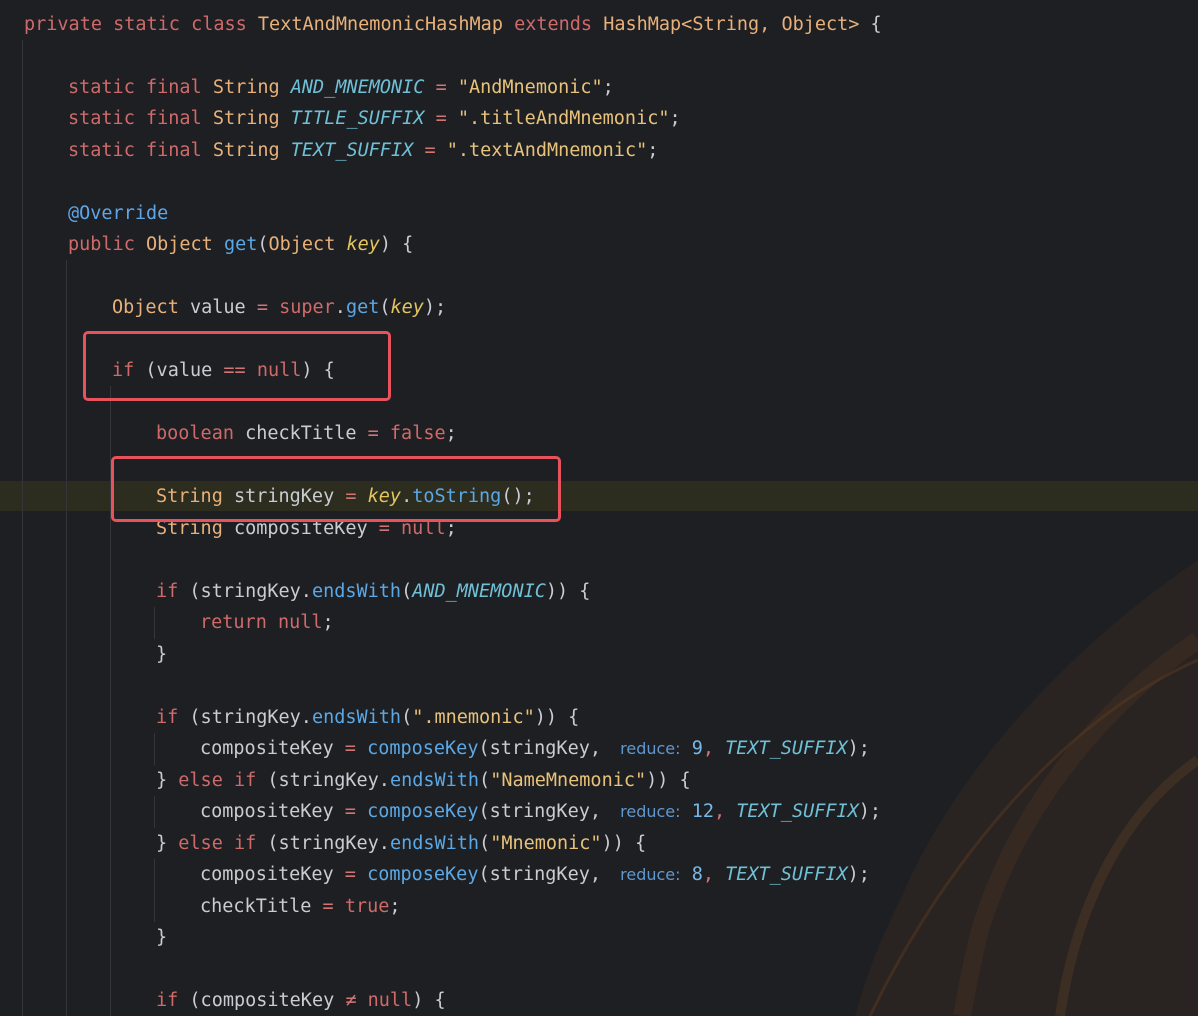 This screenshot has width=1198, height=1016. I want to click on code-line-return-null: return null;, so click(267, 622).